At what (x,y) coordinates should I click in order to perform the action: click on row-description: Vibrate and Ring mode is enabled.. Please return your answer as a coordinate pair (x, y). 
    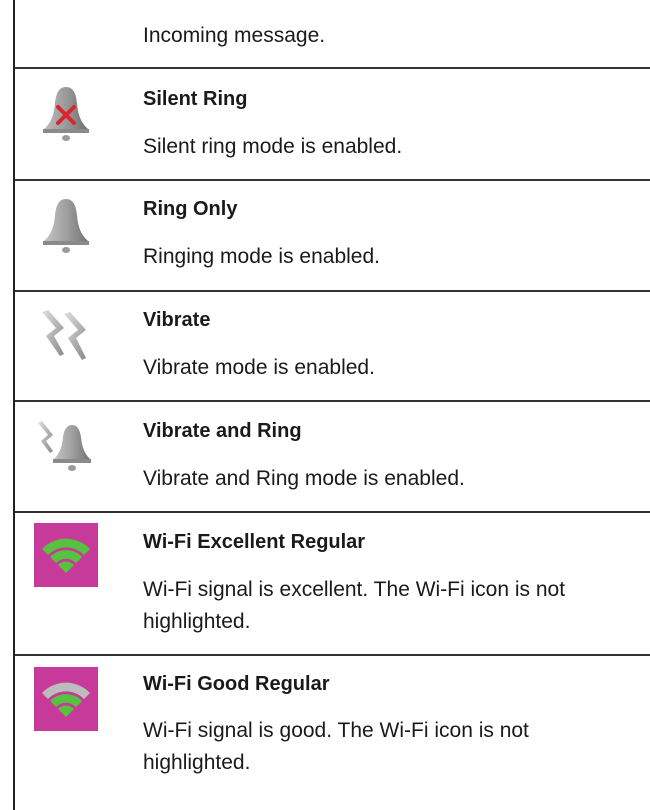
    Looking at the image, I should click on (304, 478).